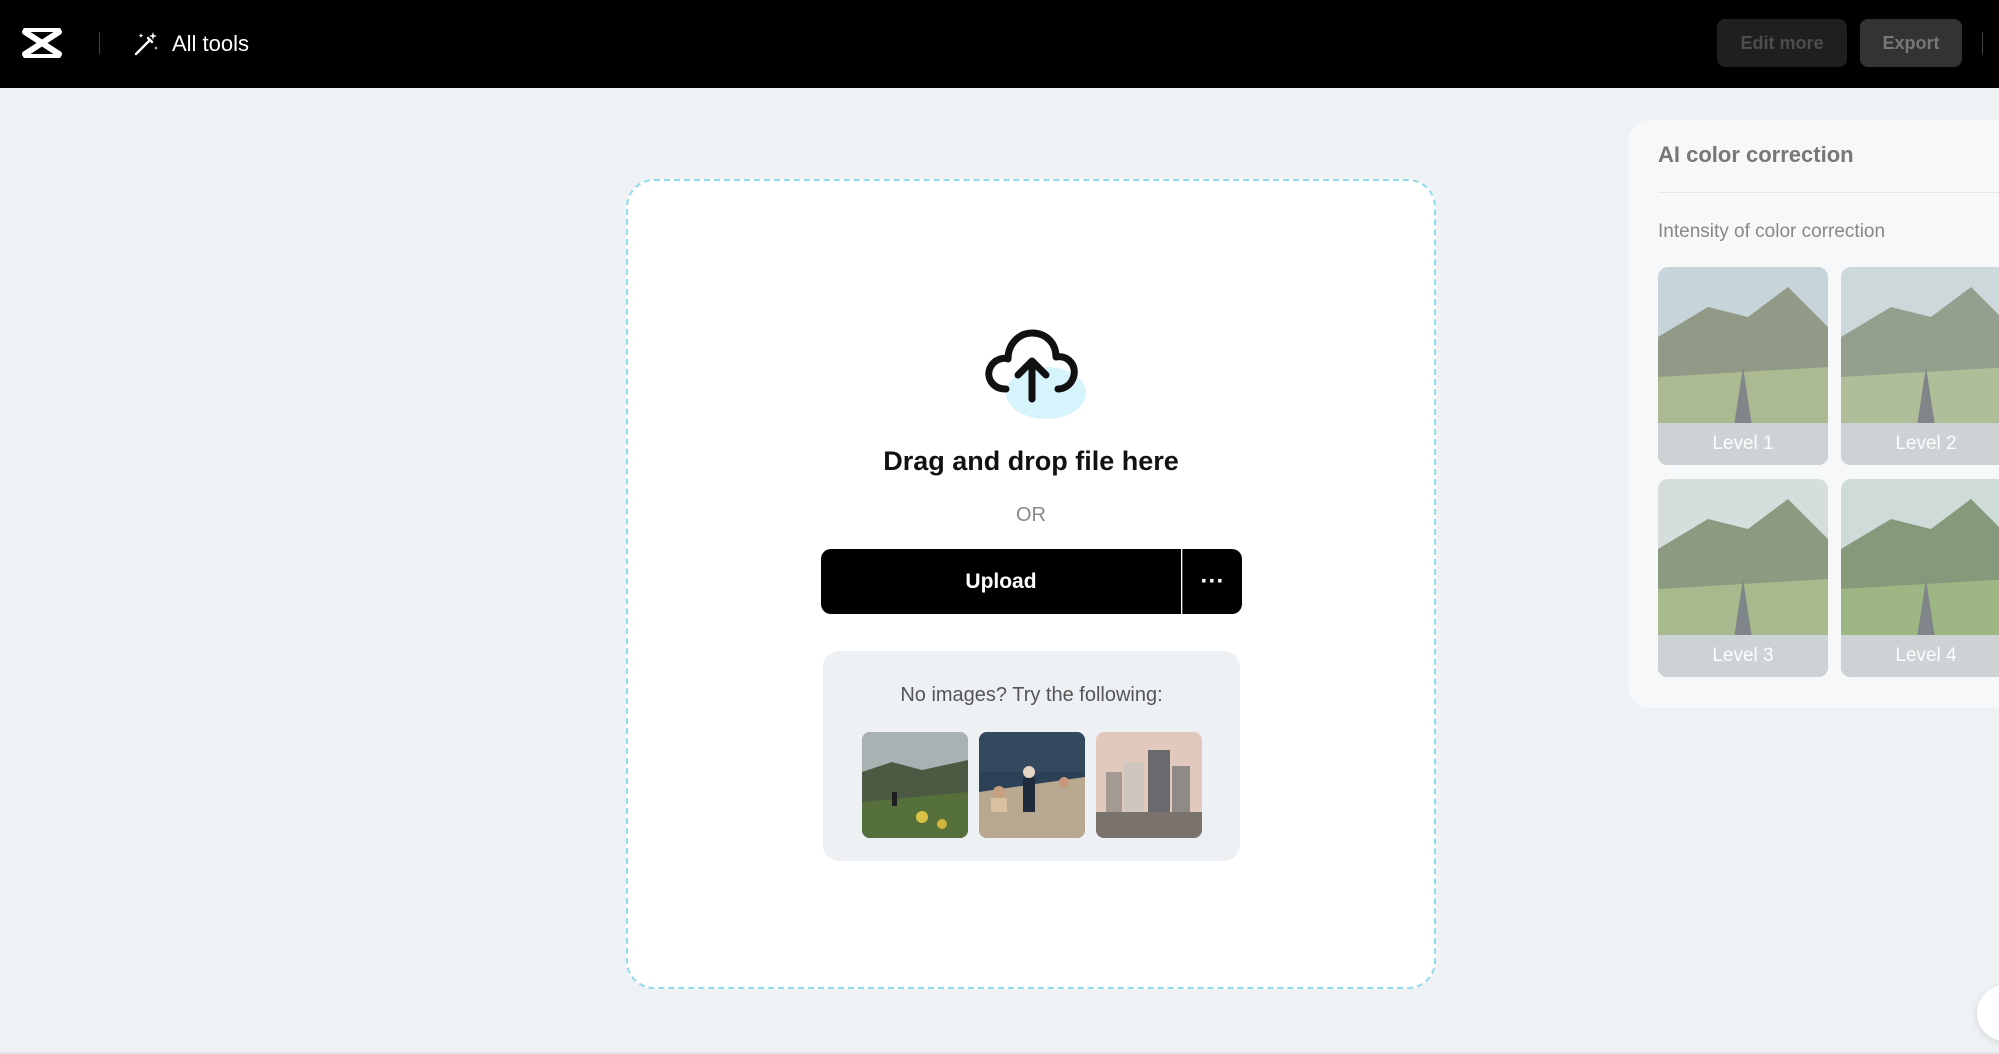 Image resolution: width=1999 pixels, height=1054 pixels. What do you see at coordinates (1920, 578) in the screenshot?
I see `level-4-option: Level 4` at bounding box center [1920, 578].